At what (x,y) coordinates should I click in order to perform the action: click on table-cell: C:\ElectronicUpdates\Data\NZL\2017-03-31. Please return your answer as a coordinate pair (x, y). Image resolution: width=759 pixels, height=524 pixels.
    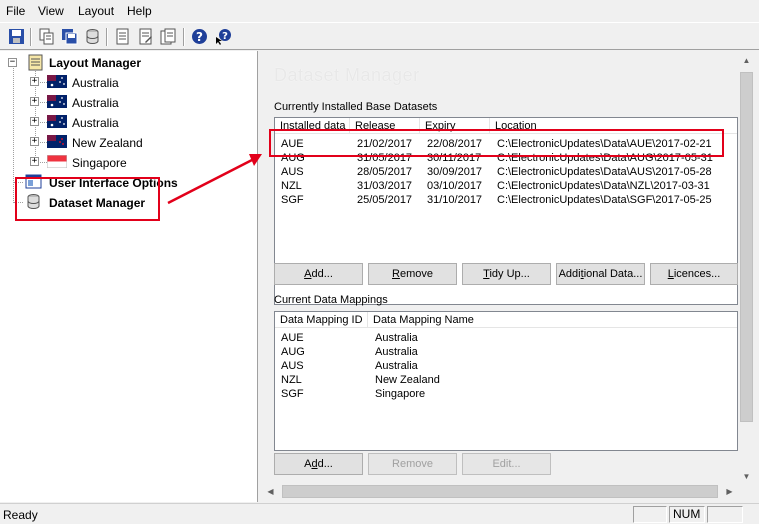
    Looking at the image, I should click on (603, 186).